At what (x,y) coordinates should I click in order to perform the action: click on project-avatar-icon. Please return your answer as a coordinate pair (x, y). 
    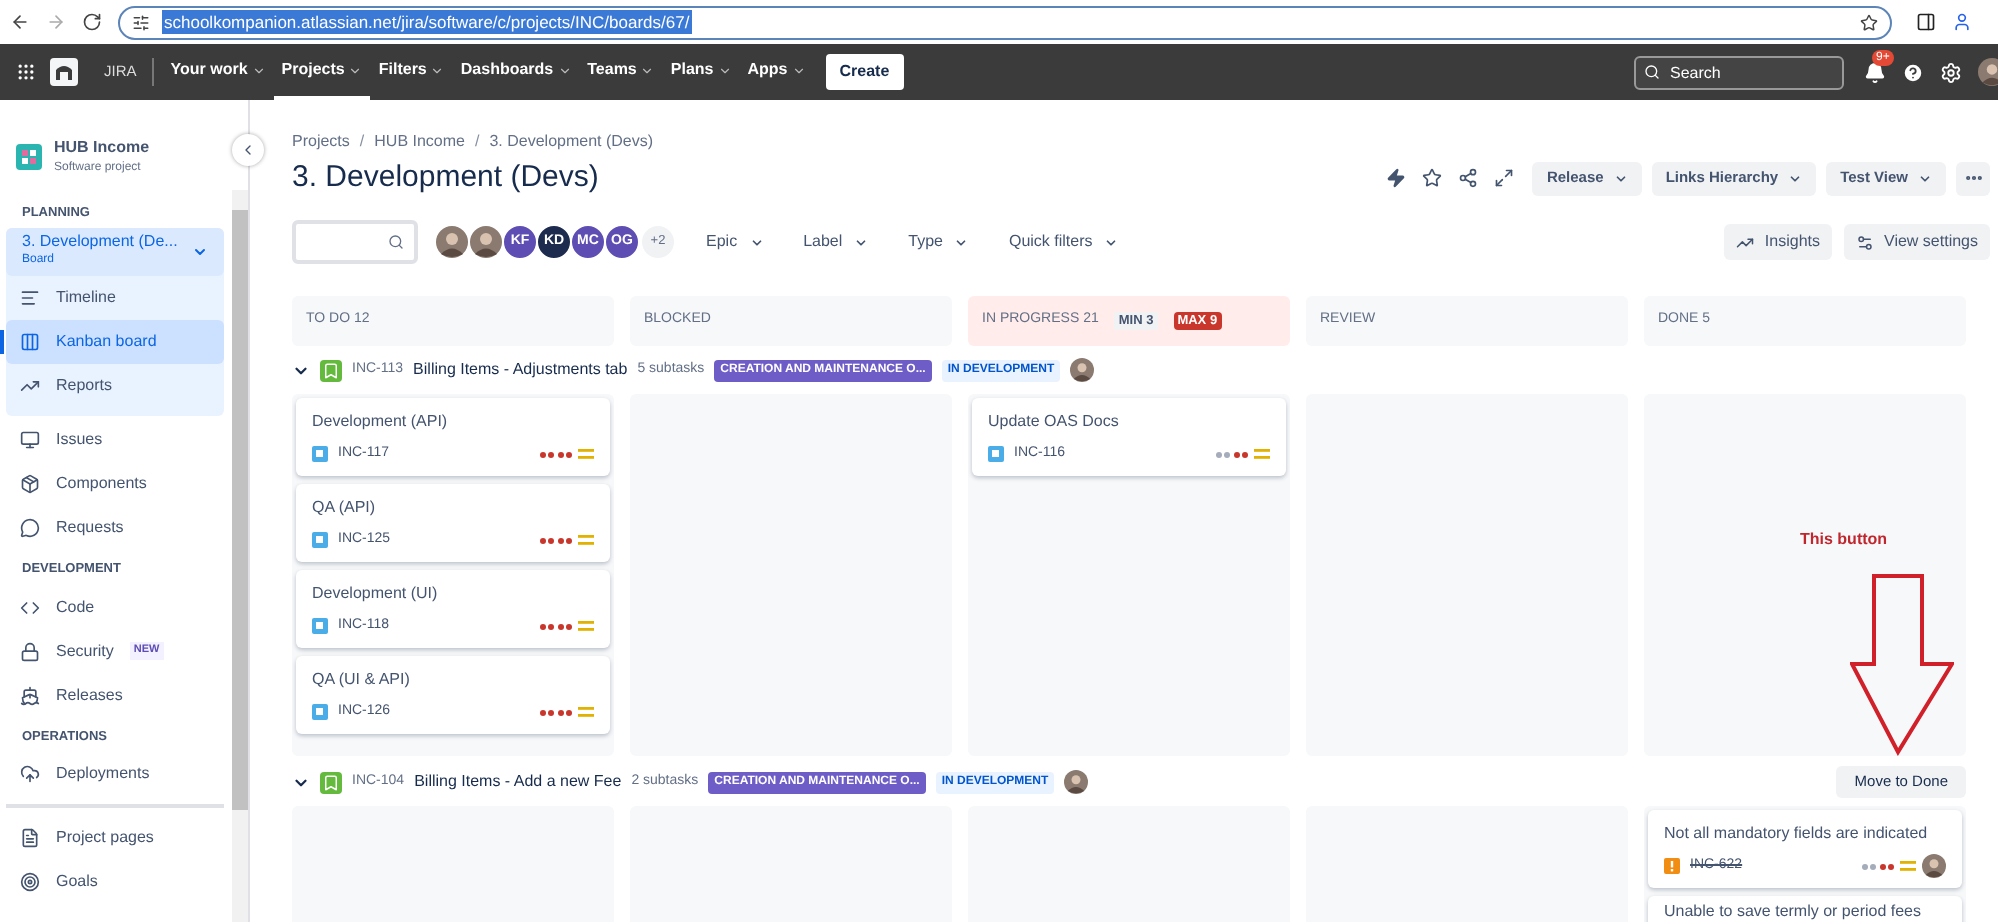
    Looking at the image, I should click on (29, 156).